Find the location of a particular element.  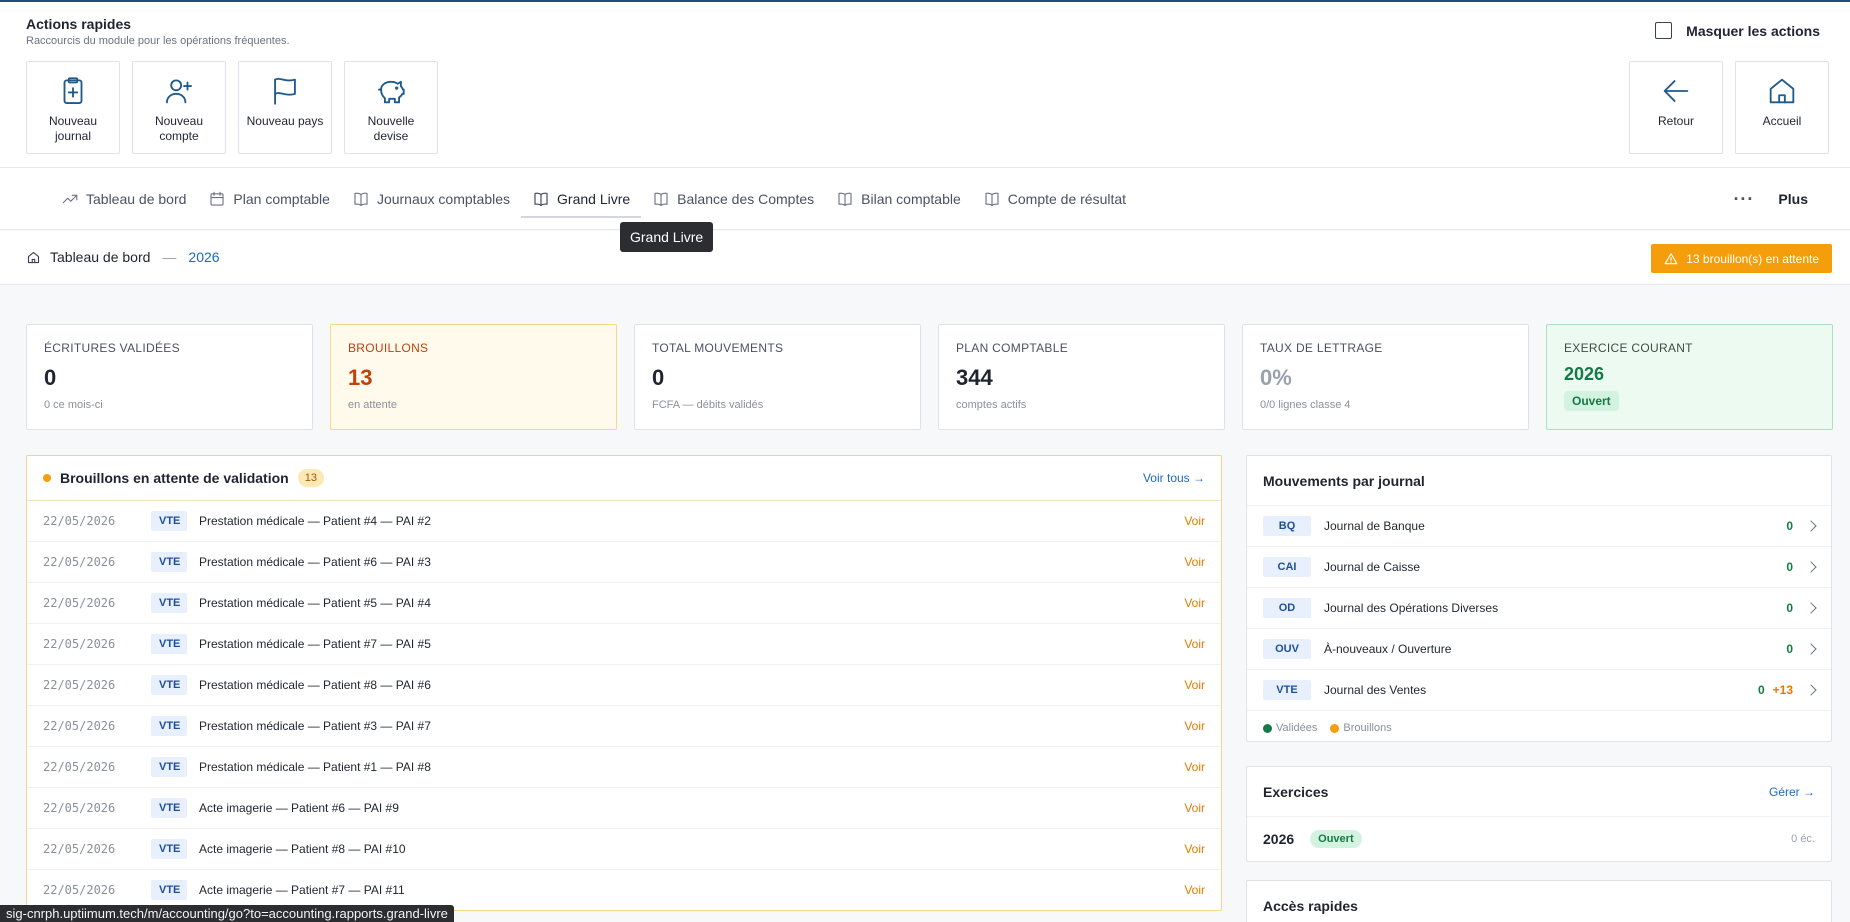

nav-item-general-ledger: Grand Livre is located at coordinates (581, 199).